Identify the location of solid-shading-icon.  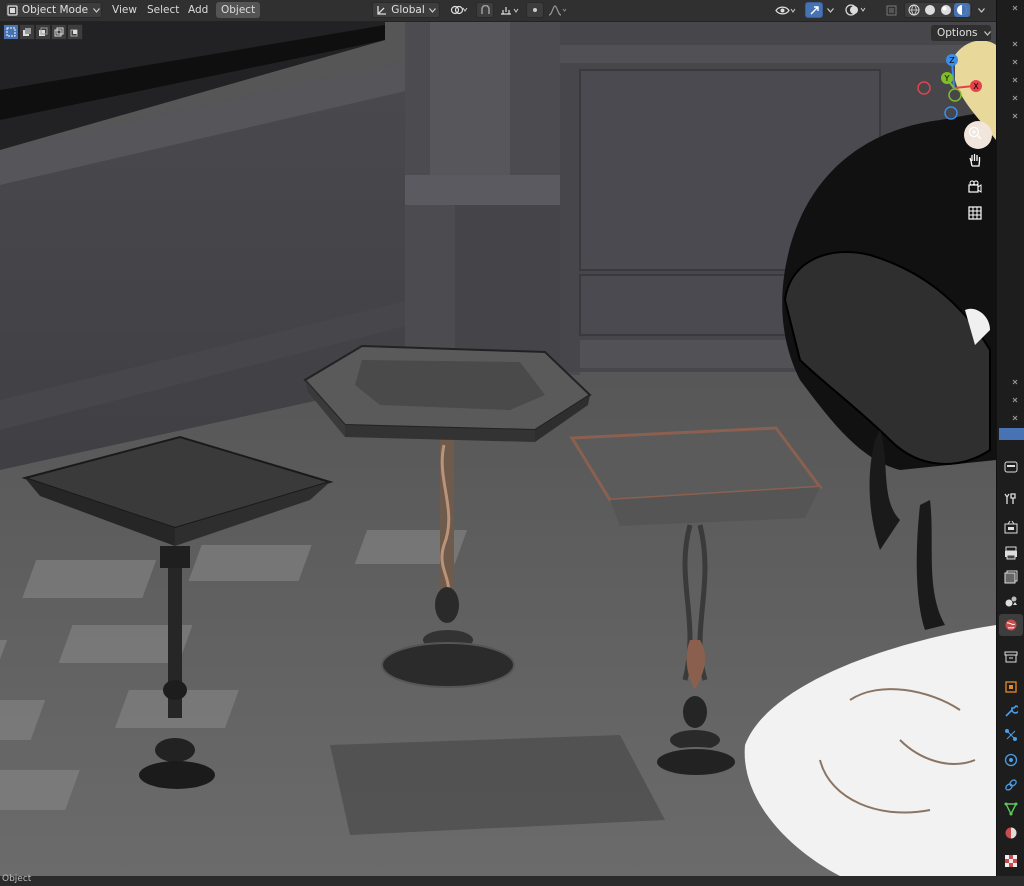
(930, 10).